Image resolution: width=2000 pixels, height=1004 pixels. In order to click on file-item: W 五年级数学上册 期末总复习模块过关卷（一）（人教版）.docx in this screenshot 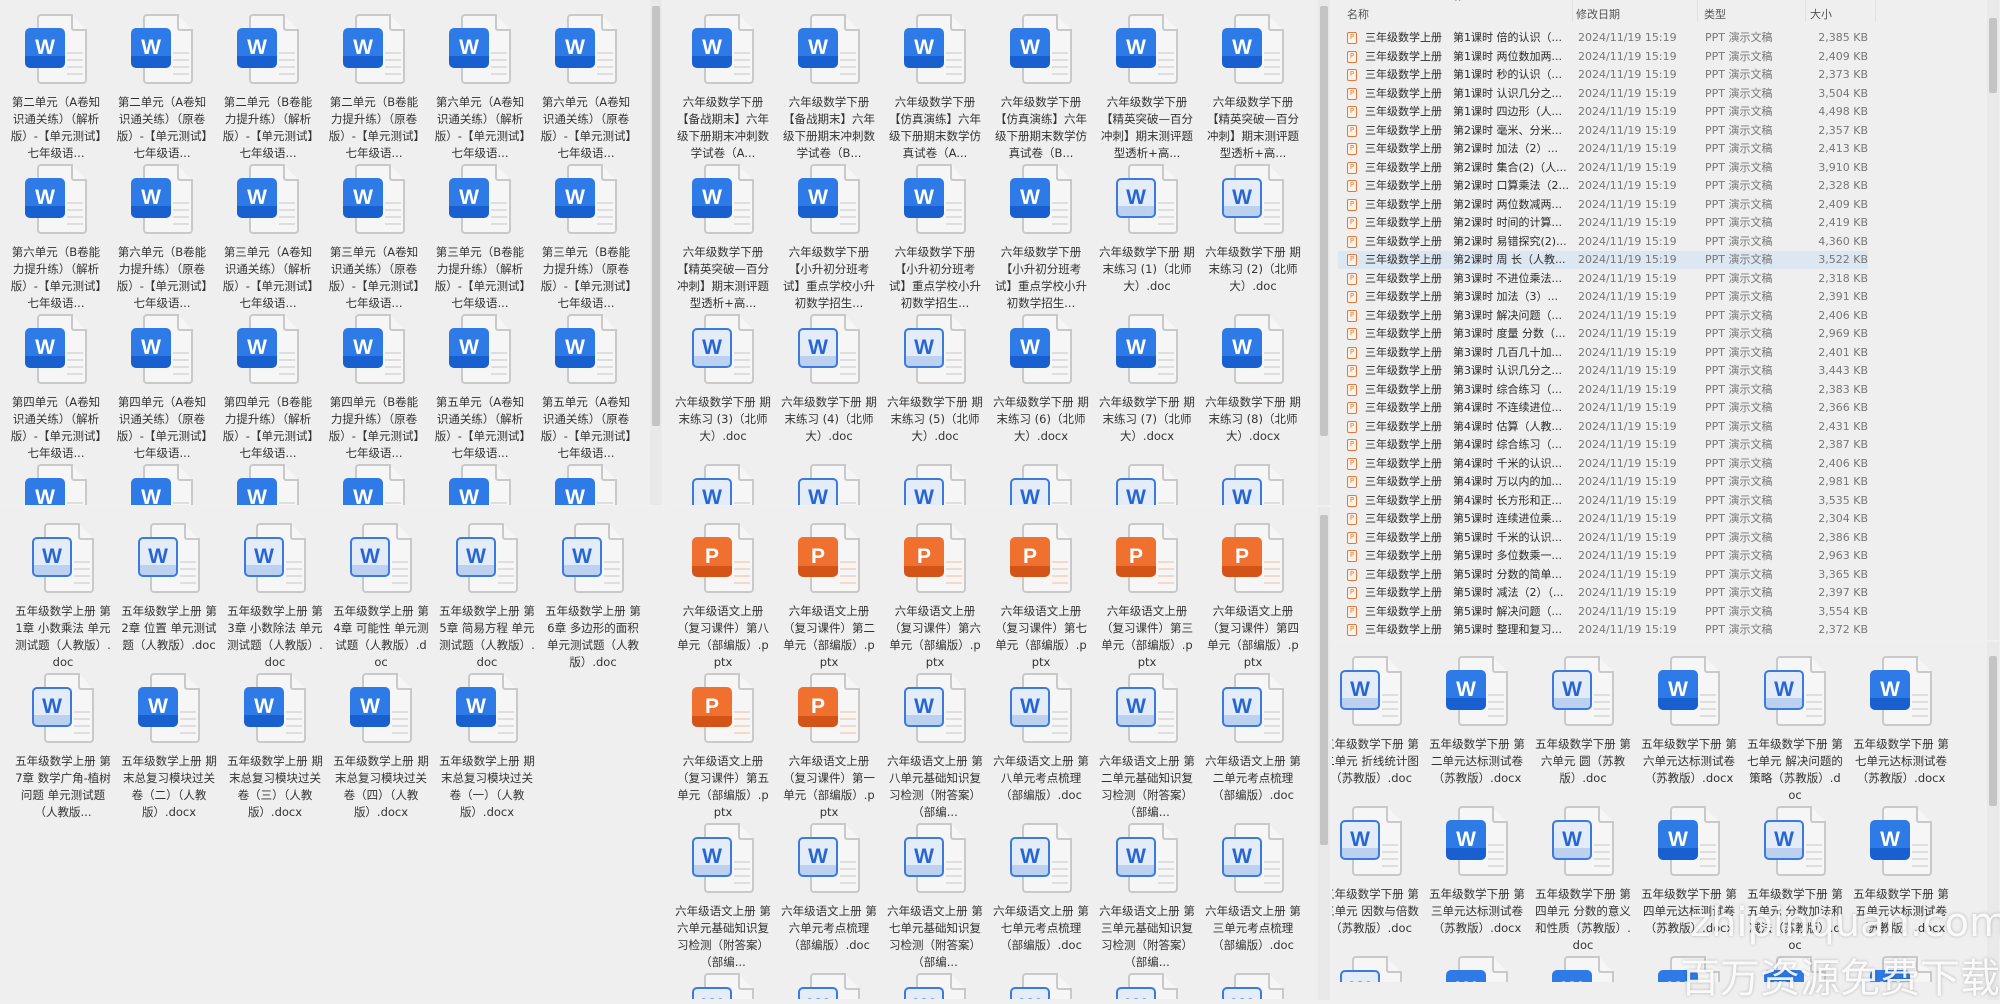, I will do `click(487, 744)`.